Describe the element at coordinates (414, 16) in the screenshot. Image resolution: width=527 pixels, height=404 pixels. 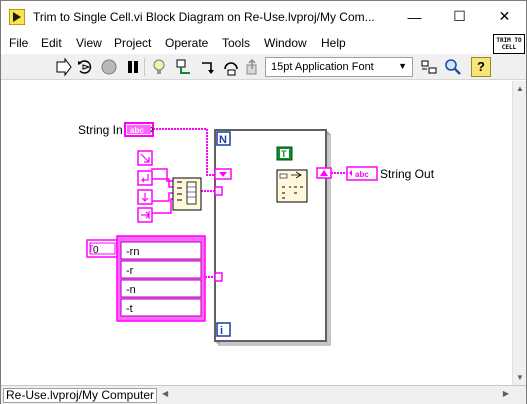
I see `minimize-button: —` at that location.